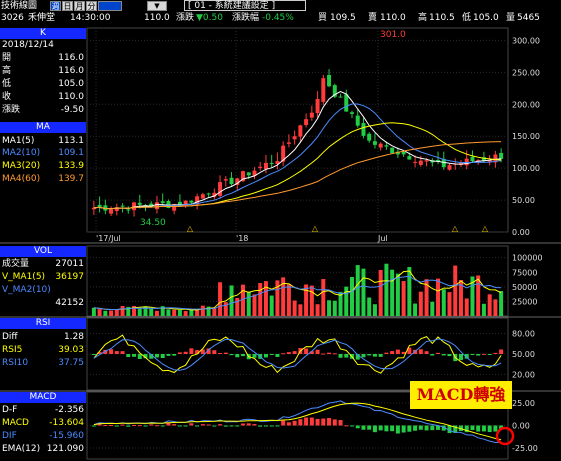  What do you see at coordinates (523, 374) in the screenshot?
I see `rsi-y-tick: 20.00` at bounding box center [523, 374].